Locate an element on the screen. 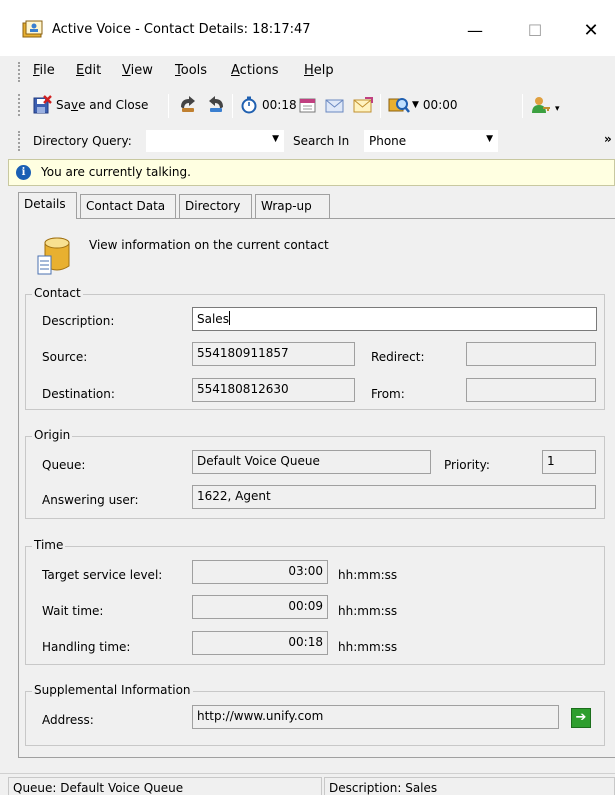  close-button: ✕ is located at coordinates (591, 31).